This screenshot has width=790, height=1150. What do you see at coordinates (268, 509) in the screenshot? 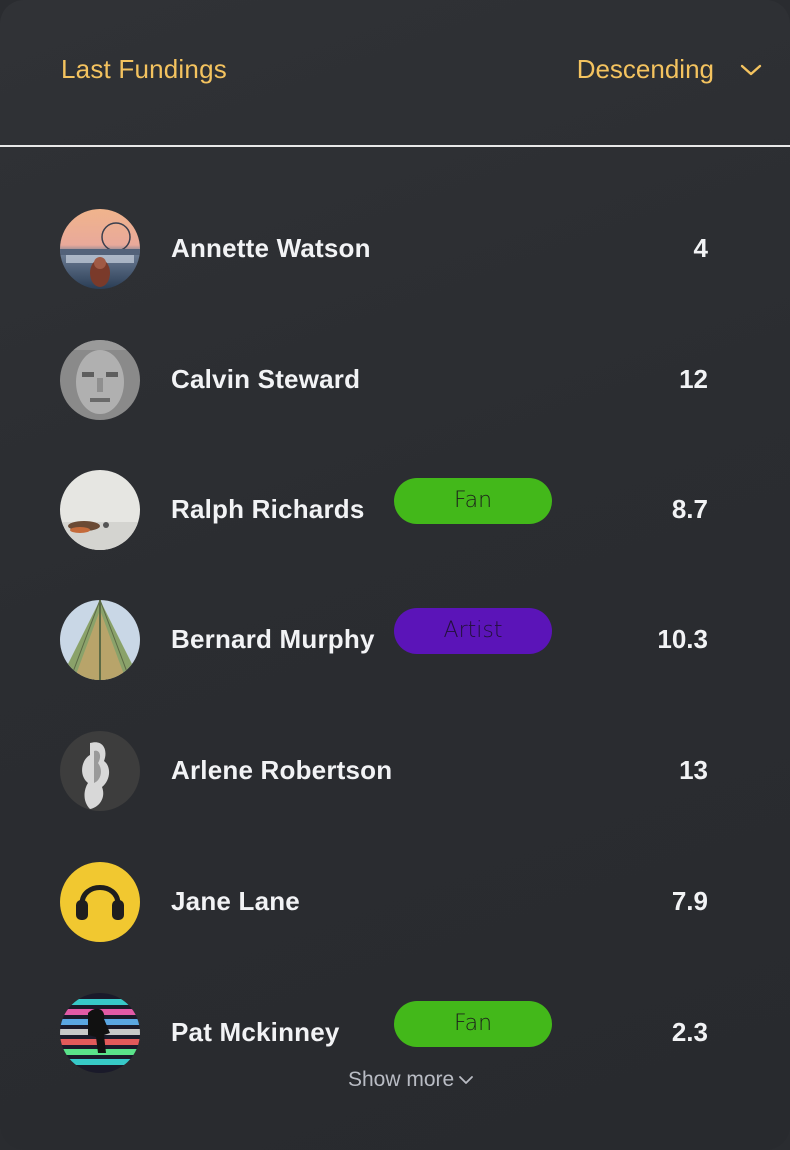
I see `row-name: Ralph Richards` at bounding box center [268, 509].